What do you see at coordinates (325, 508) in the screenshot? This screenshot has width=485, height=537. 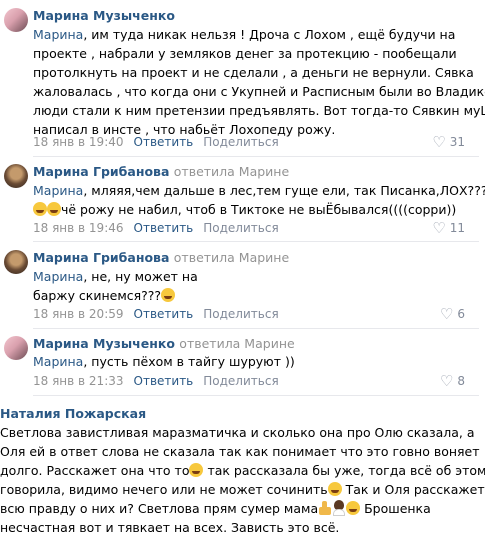 I see `thumbs-up-icon` at bounding box center [325, 508].